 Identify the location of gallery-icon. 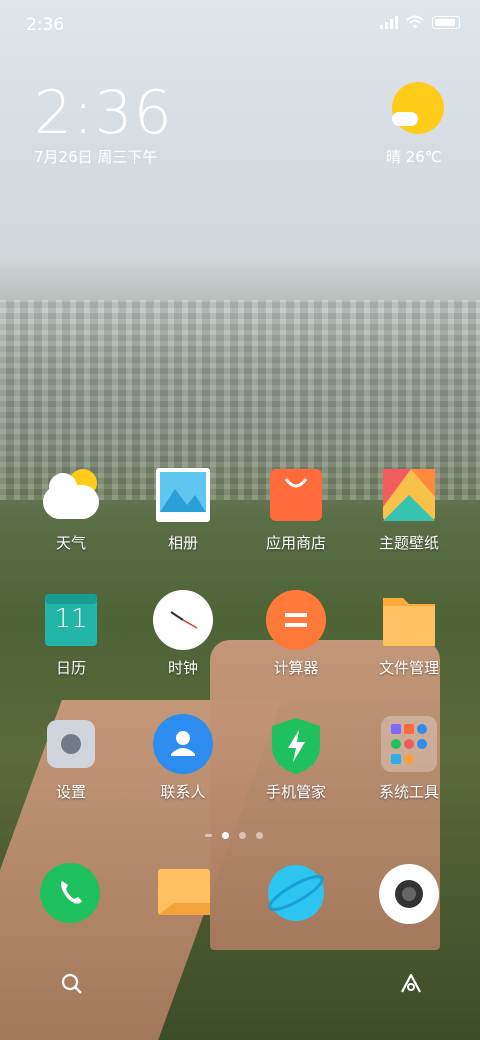
(183, 495).